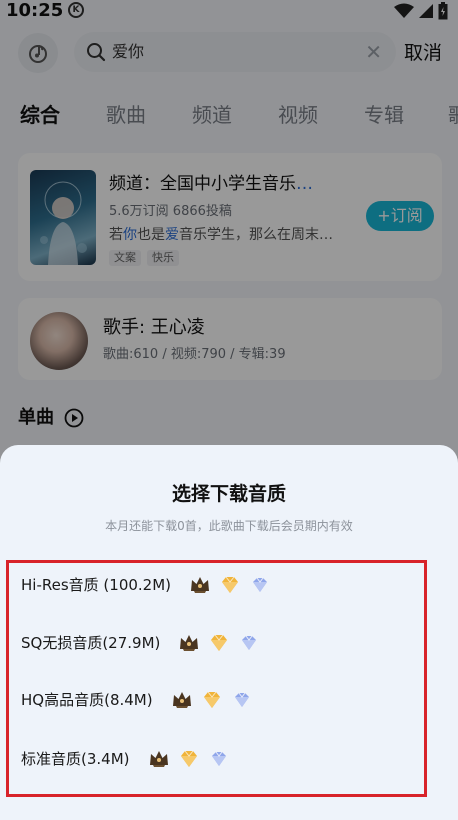 Image resolution: width=458 pixels, height=820 pixels. Describe the element at coordinates (96, 585) in the screenshot. I see `quality-option-label: Hi-Res音质 (100.2M)` at that location.